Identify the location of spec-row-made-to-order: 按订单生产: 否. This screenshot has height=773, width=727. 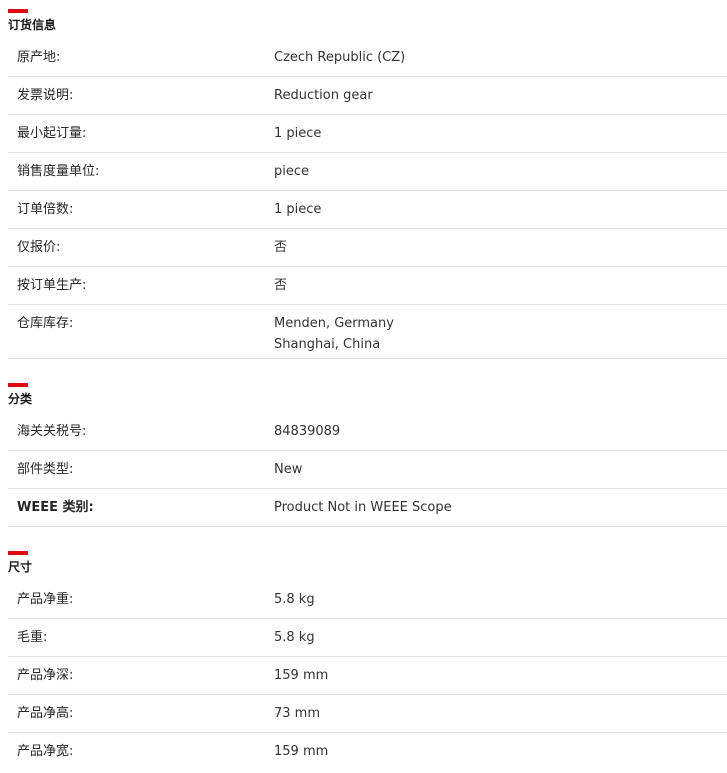
(367, 286).